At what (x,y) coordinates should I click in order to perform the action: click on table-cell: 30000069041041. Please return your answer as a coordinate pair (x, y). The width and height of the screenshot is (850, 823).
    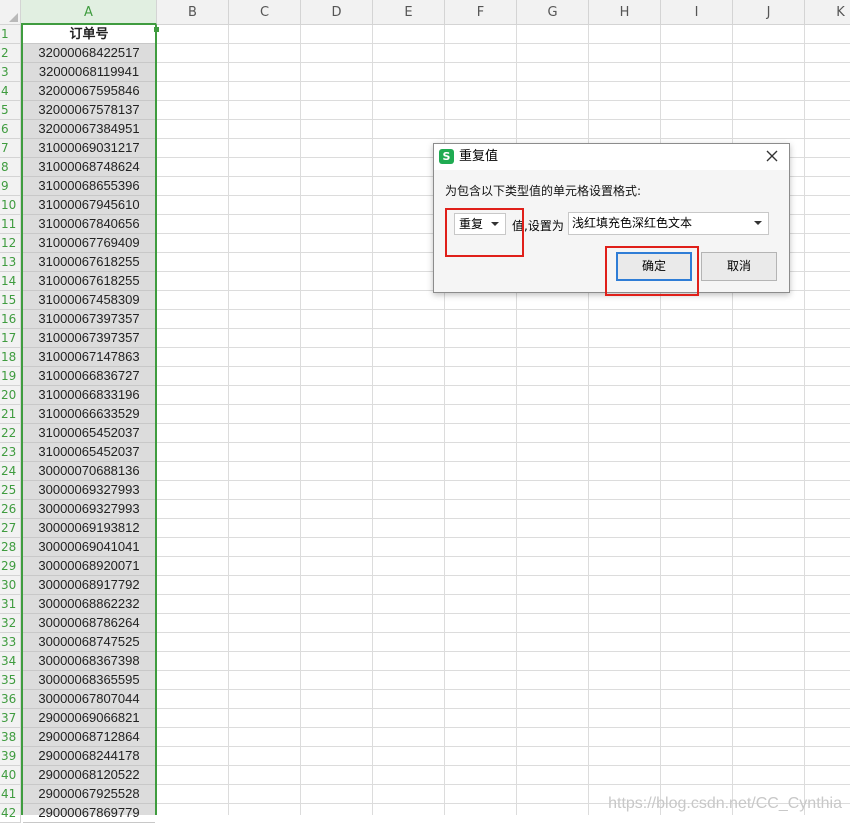
    Looking at the image, I should click on (89, 547).